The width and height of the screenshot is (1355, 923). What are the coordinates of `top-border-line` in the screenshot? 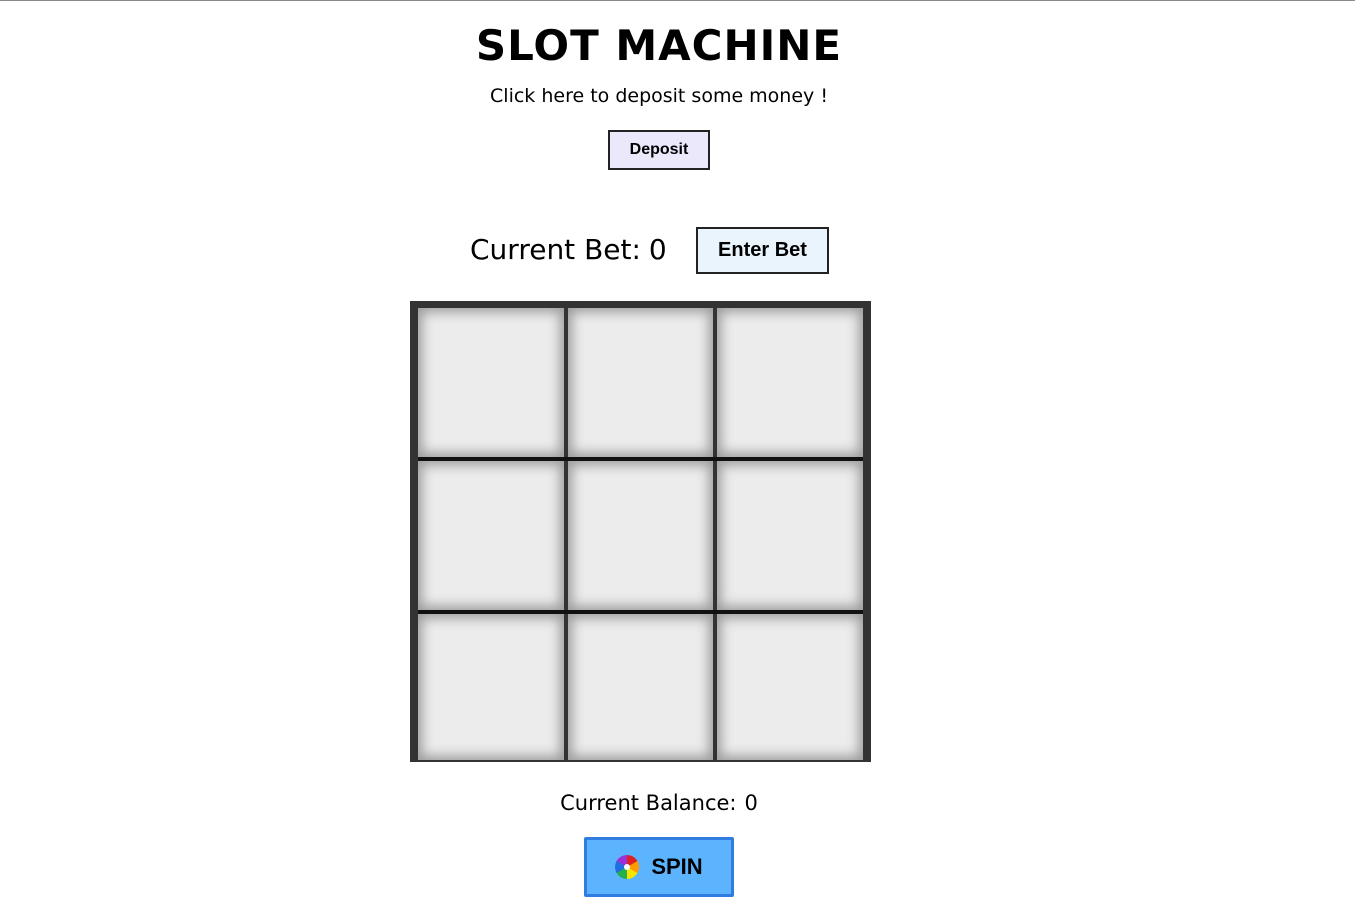 It's located at (677, 0).